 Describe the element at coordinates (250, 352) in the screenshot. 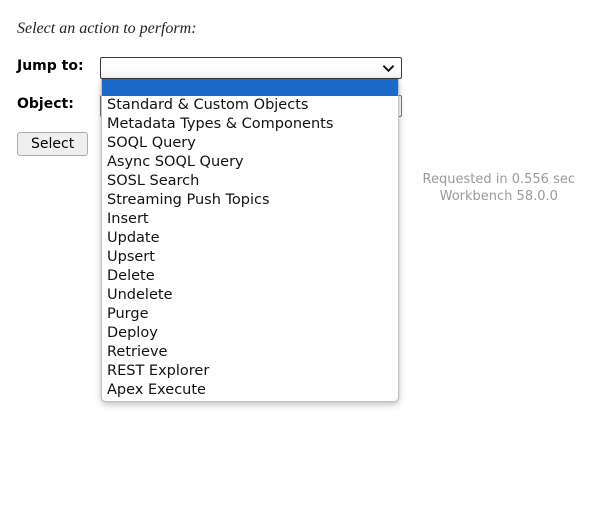

I see `dropdown-option: Retrieve` at that location.